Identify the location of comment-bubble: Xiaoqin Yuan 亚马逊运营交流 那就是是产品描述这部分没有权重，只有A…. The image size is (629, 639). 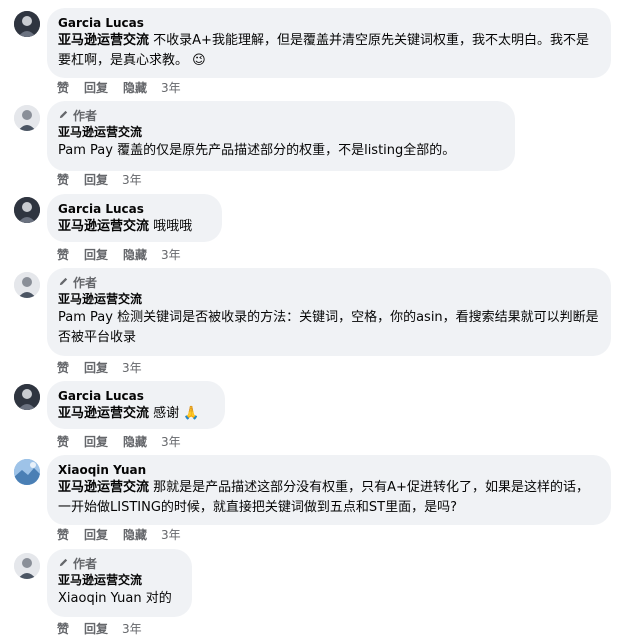
(329, 490).